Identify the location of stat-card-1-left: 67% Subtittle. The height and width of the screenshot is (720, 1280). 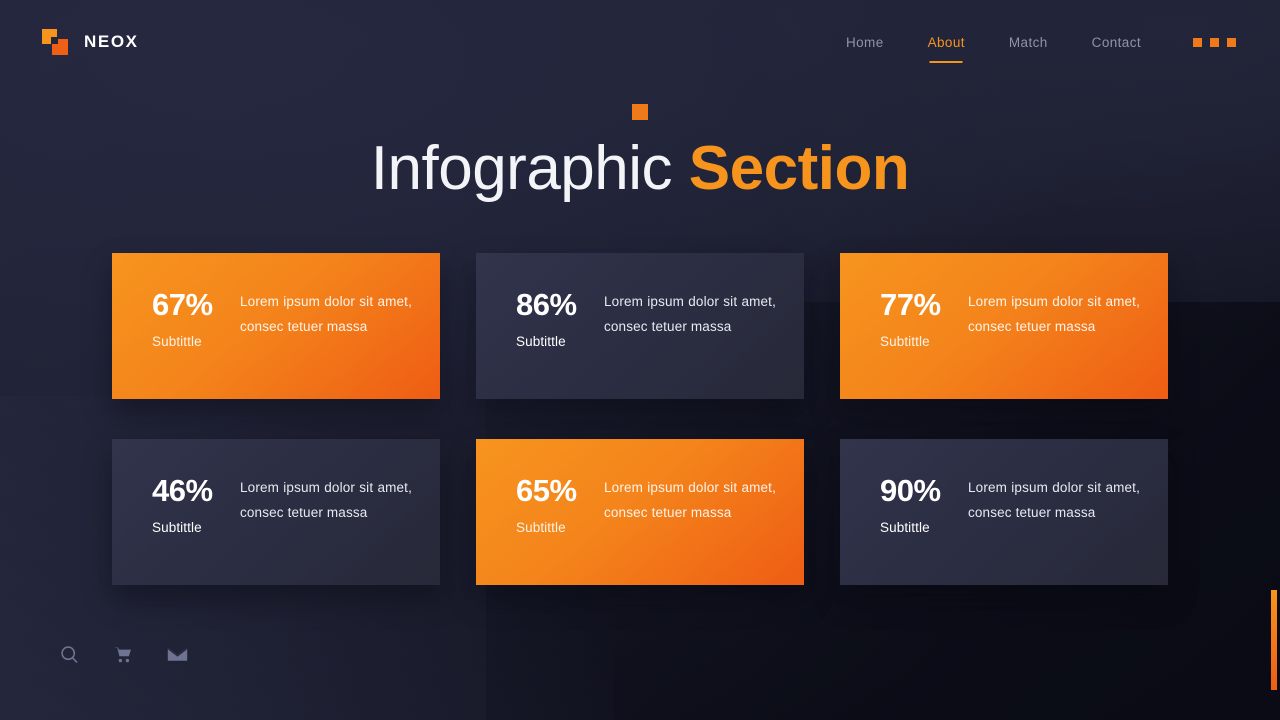
(176, 319).